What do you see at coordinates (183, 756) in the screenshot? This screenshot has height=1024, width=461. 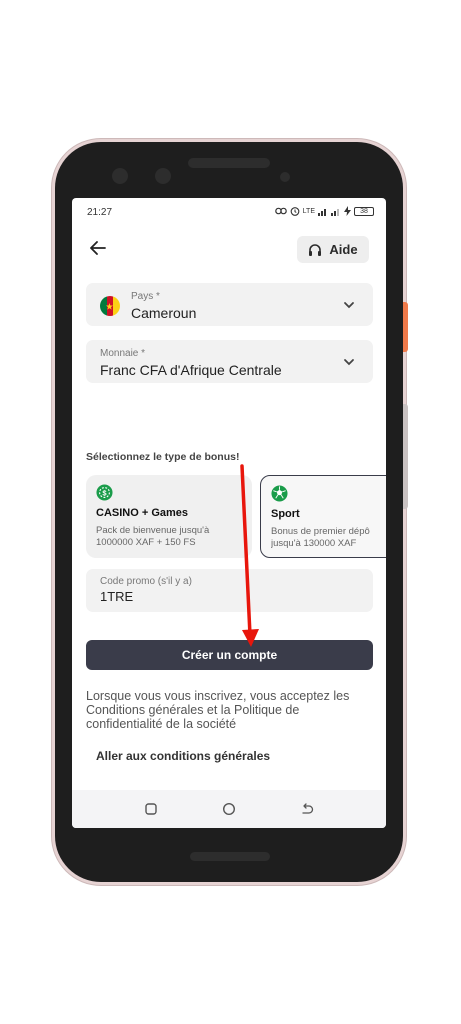 I see `terms-link: Aller aux conditions générales` at bounding box center [183, 756].